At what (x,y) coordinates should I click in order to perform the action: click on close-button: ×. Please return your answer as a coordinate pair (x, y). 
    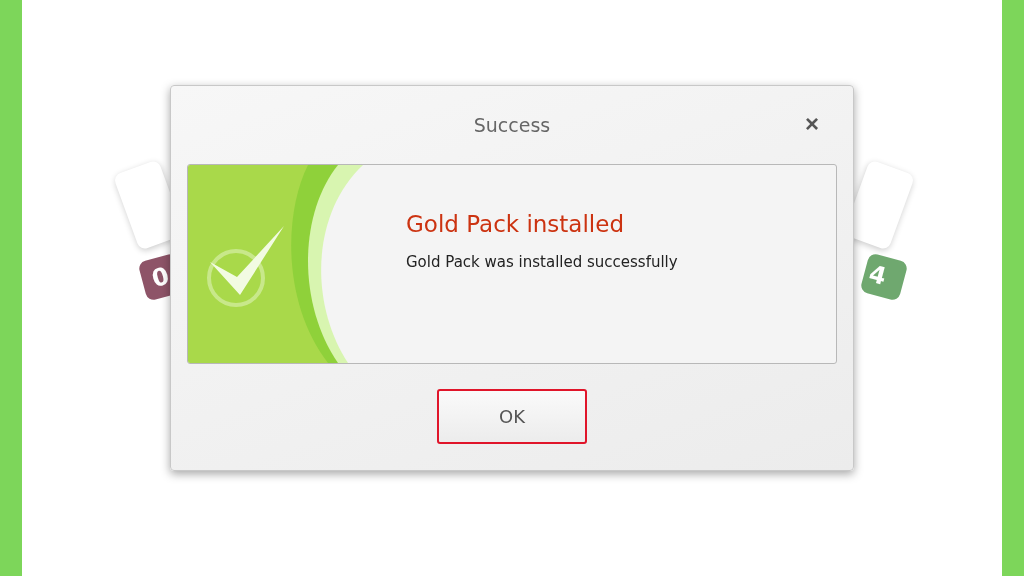
    Looking at the image, I should click on (812, 124).